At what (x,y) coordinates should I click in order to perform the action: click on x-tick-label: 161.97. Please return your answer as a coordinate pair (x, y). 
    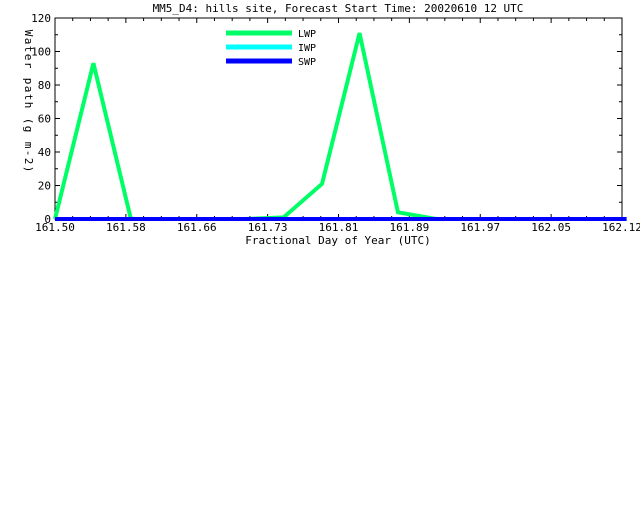
    Looking at the image, I should click on (480, 227).